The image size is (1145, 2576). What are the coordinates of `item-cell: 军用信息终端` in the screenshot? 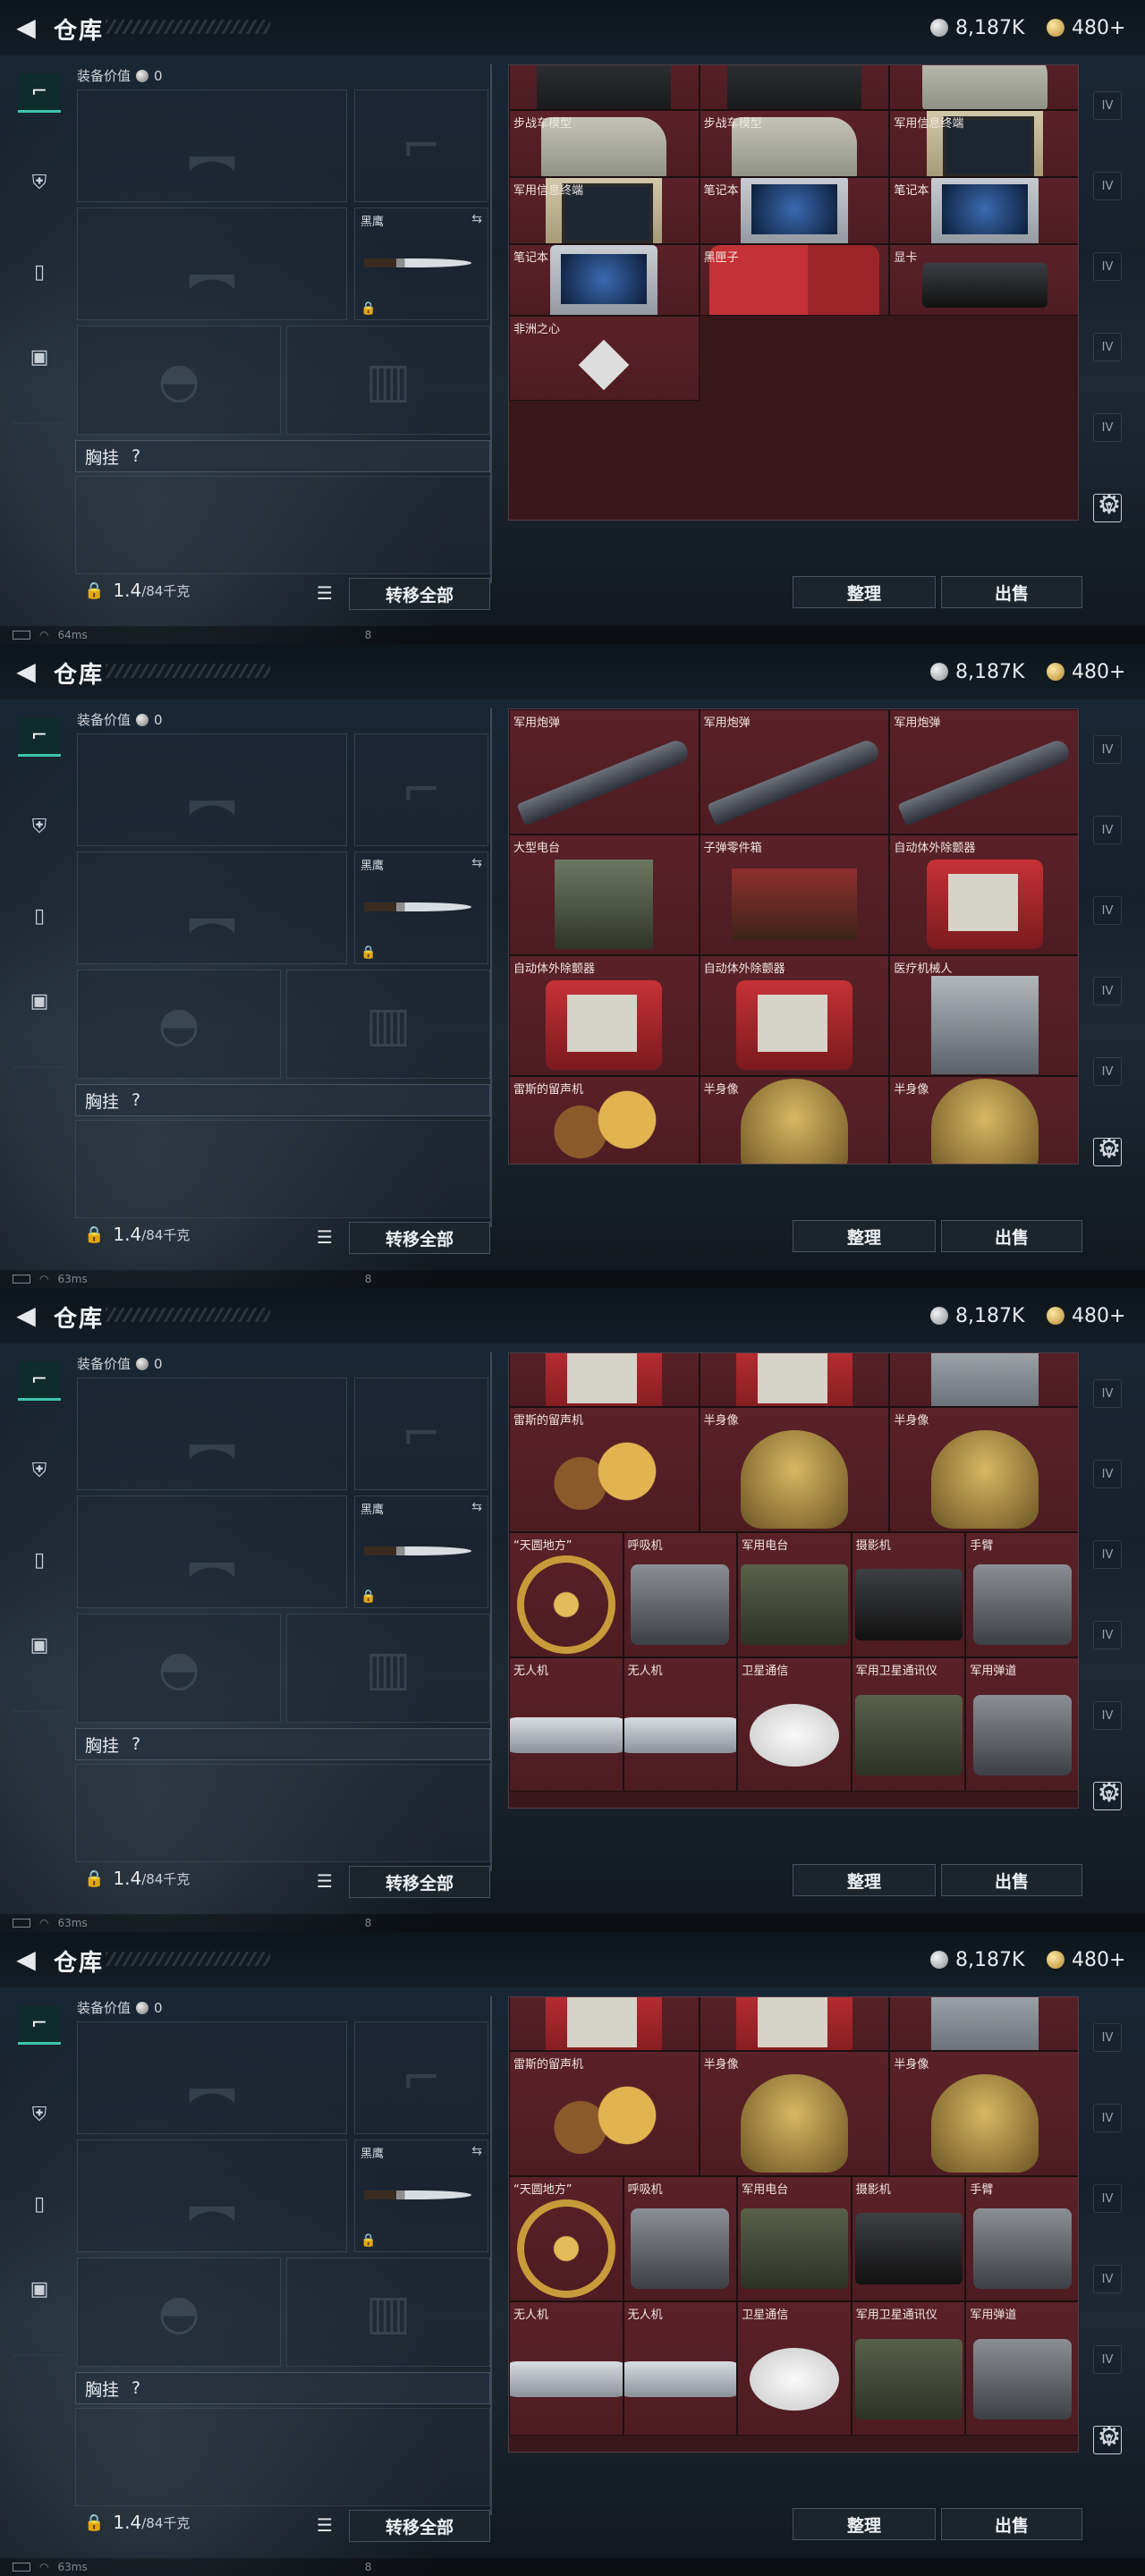 It's located at (604, 210).